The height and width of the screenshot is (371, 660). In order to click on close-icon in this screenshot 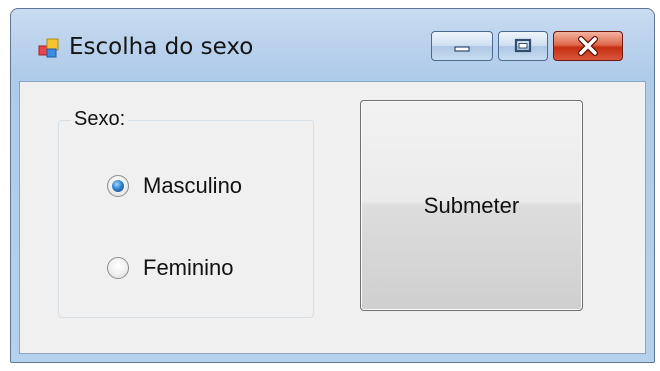, I will do `click(588, 46)`.